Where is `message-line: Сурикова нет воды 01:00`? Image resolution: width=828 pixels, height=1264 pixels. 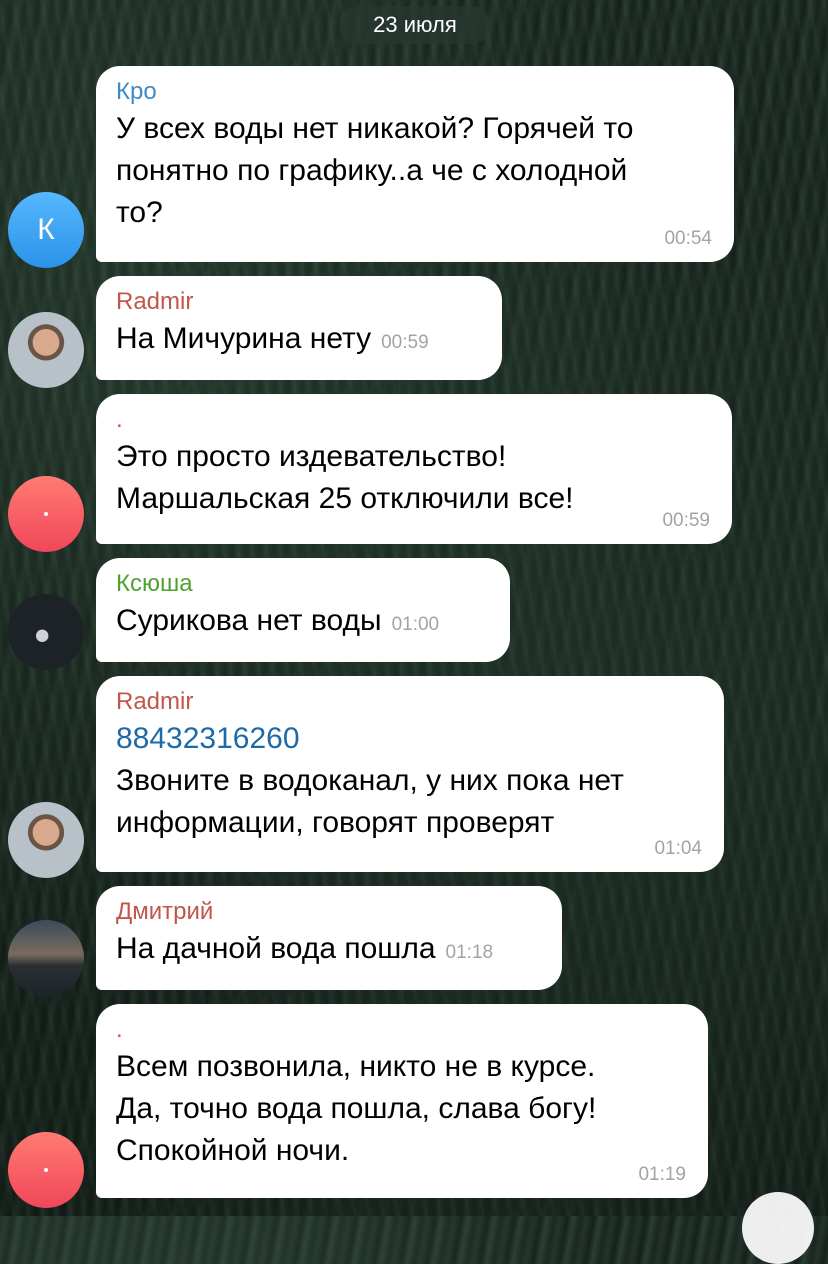 message-line: Сурикова нет воды 01:00 is located at coordinates (301, 623).